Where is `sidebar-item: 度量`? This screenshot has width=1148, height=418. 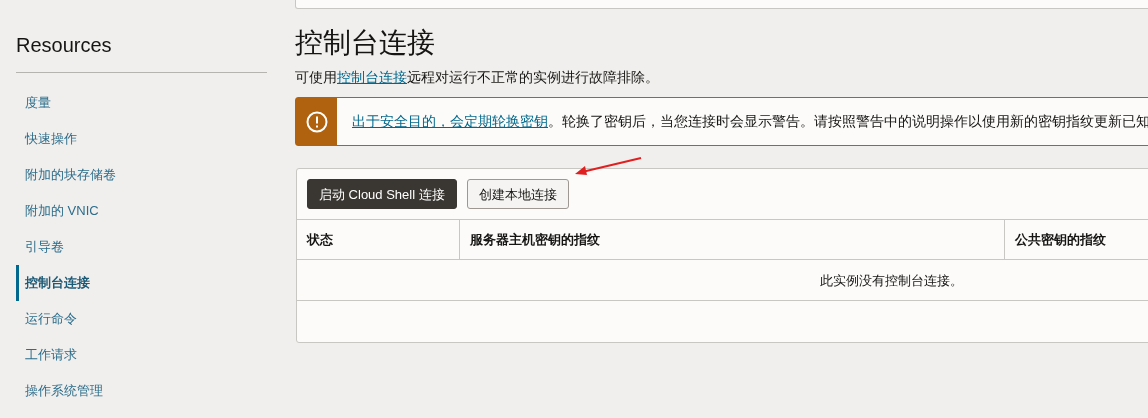 sidebar-item: 度量 is located at coordinates (141, 103).